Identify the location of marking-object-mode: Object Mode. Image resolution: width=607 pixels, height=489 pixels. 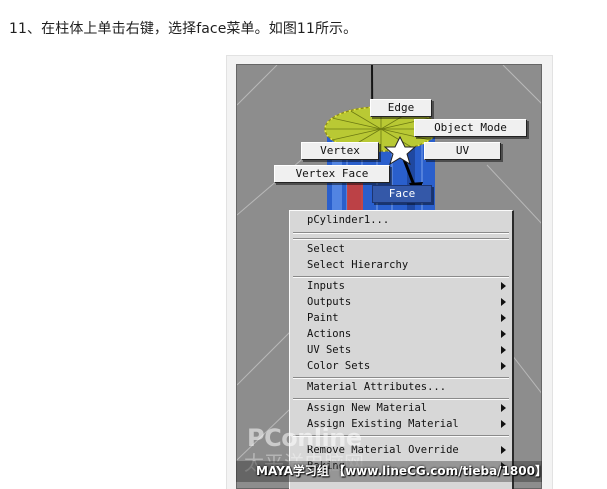
(470, 128).